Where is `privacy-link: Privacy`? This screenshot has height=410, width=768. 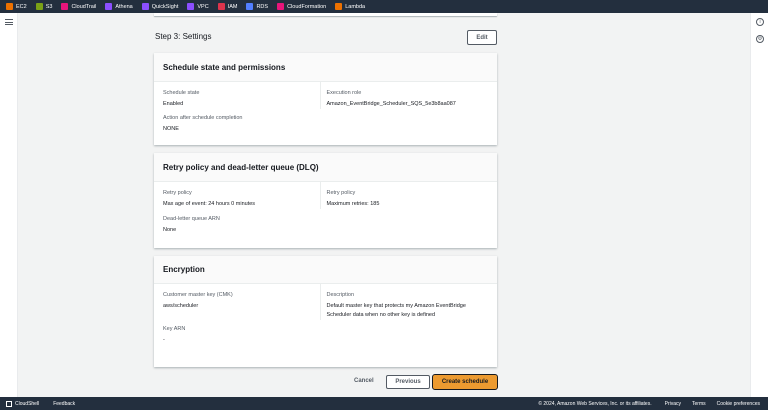
privacy-link: Privacy is located at coordinates (673, 404).